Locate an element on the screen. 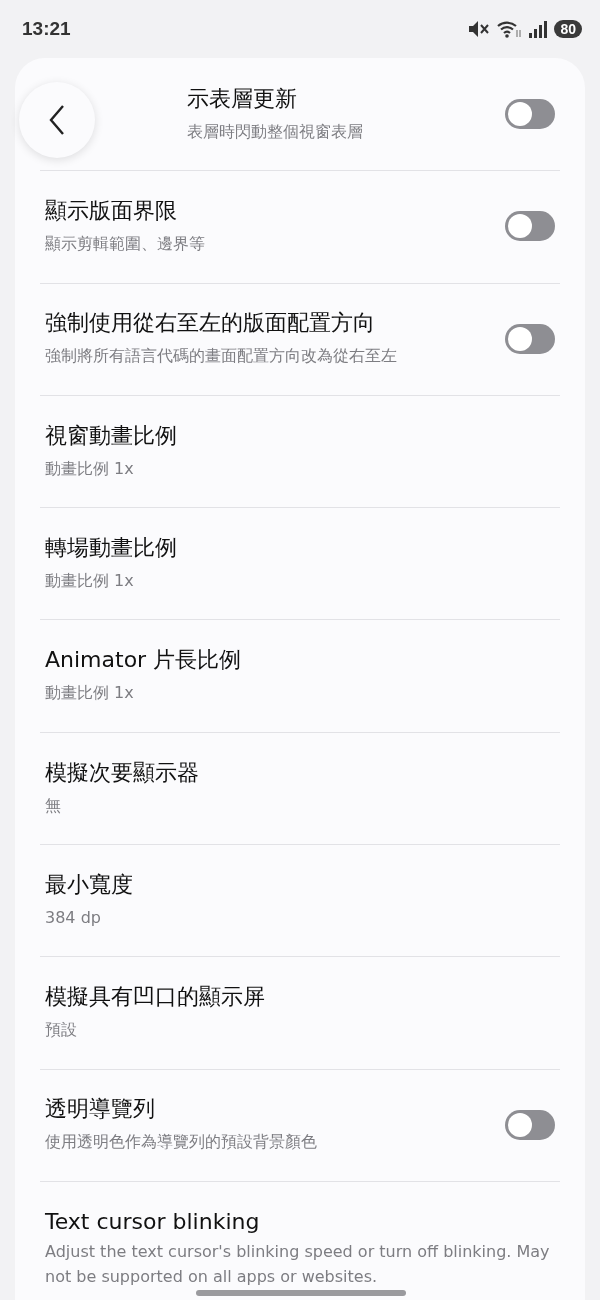  setting-description: 強制將所有語言代碼的畫面配置方向改為從右至左 is located at coordinates (221, 356).